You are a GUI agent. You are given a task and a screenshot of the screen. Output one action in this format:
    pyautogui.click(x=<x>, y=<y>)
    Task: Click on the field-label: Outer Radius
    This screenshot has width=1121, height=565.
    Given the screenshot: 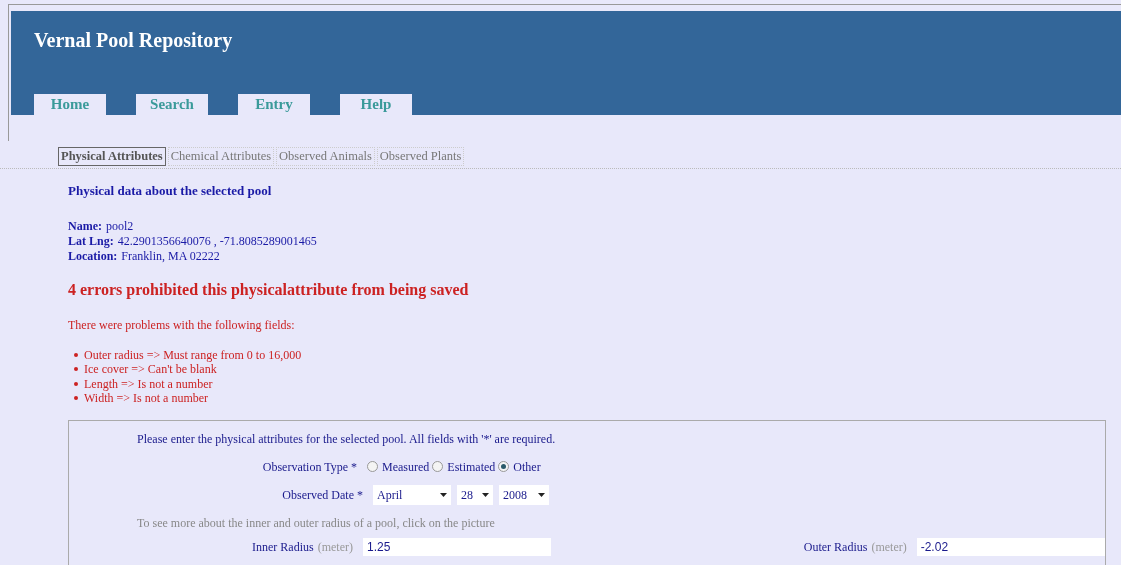 What is the action you would take?
    pyautogui.click(x=835, y=547)
    